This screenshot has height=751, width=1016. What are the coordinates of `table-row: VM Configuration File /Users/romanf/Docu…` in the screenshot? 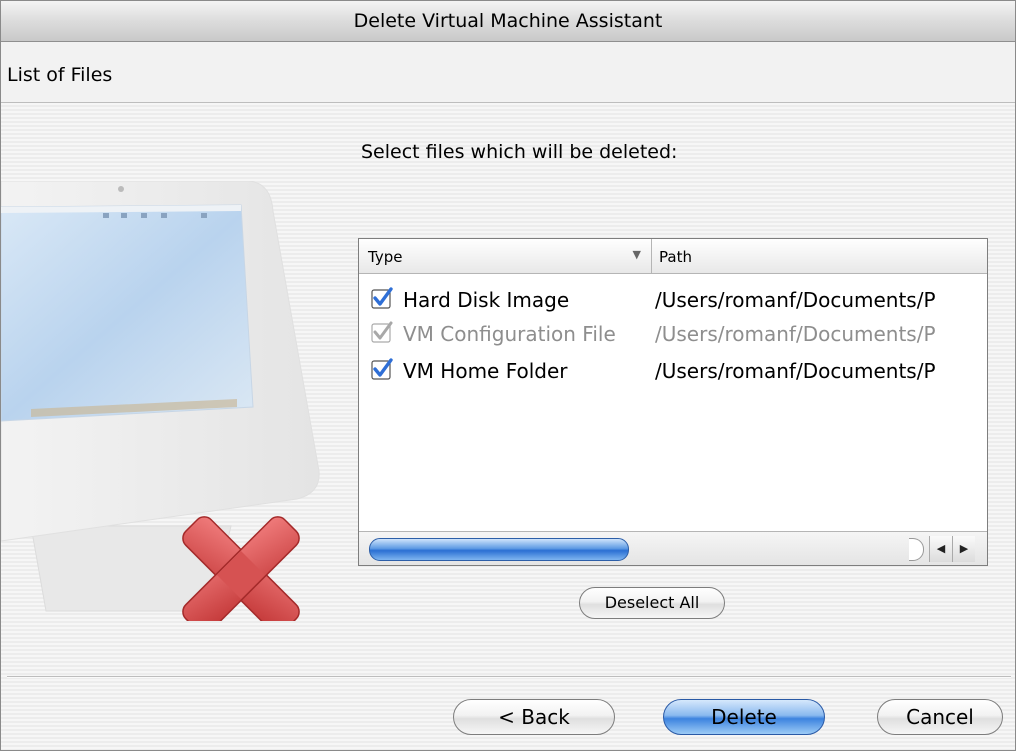 It's located at (673, 333).